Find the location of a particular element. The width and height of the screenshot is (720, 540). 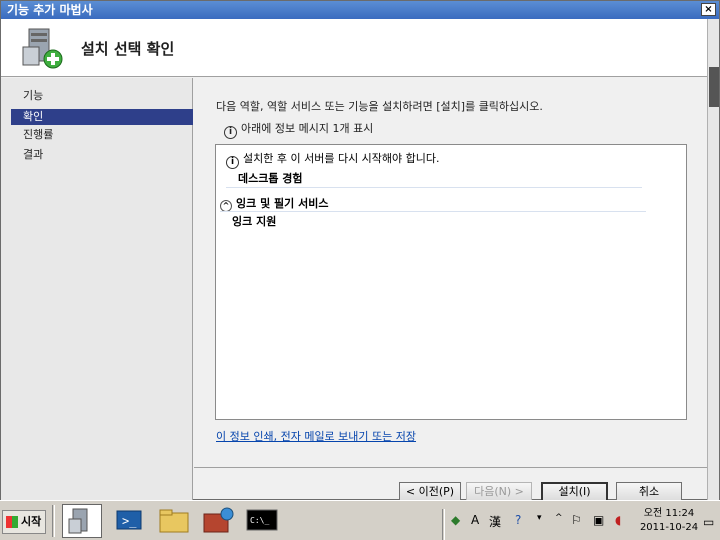

step-progress: 진행률 is located at coordinates (102, 135).